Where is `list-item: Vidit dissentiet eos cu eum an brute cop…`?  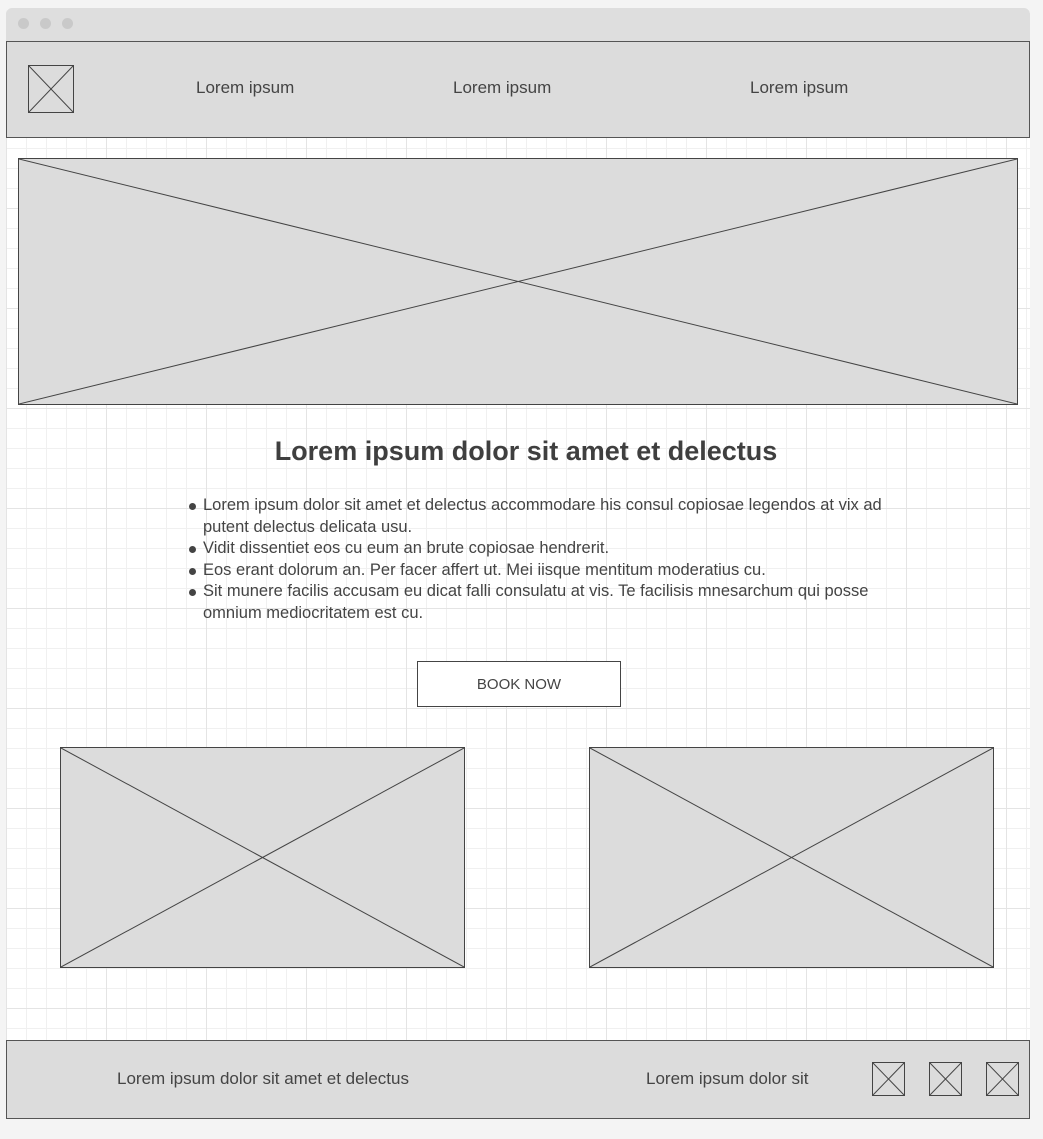 list-item: Vidit dissentiet eos cu eum an brute cop… is located at coordinates (538, 549).